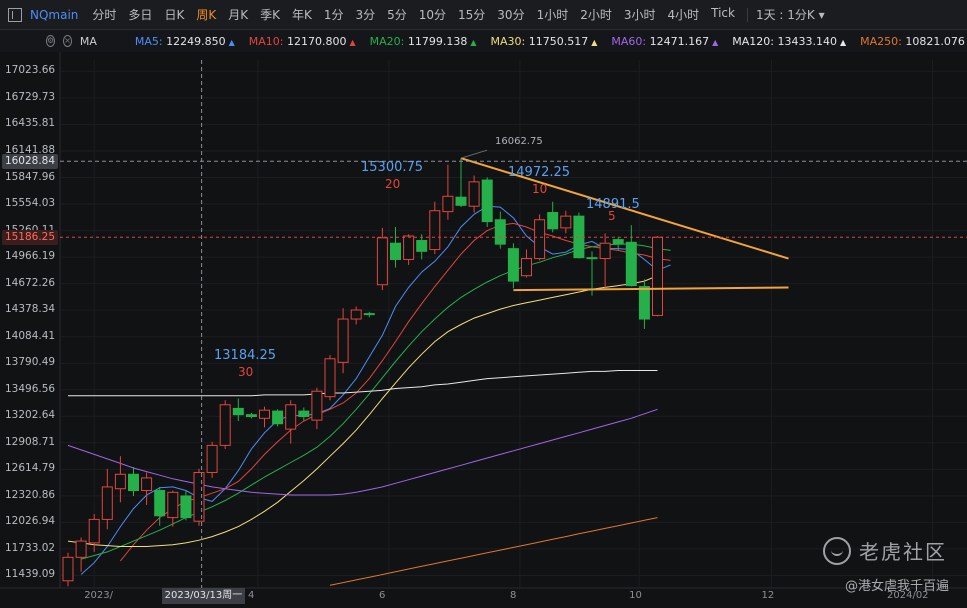  What do you see at coordinates (723, 14) in the screenshot?
I see `timeframe-tab: Tick` at bounding box center [723, 14].